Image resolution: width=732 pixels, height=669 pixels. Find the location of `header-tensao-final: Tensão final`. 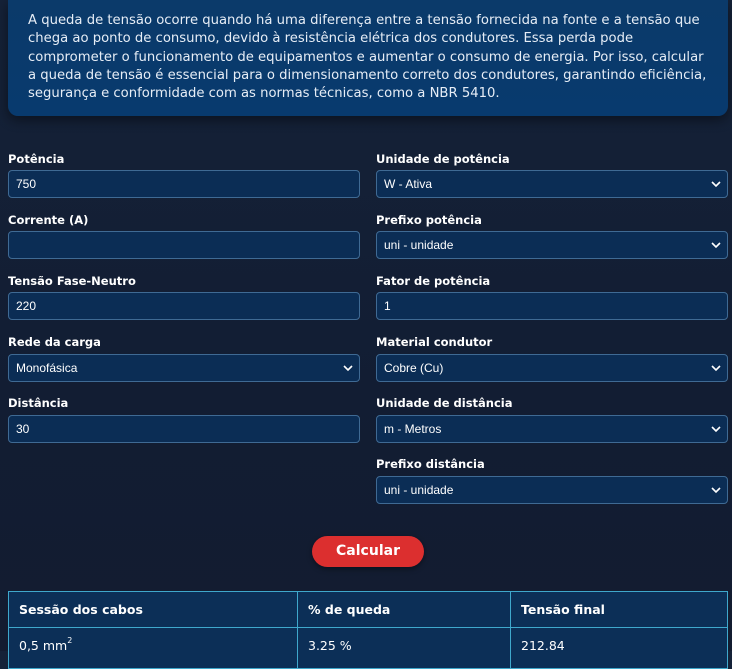

header-tensao-final: Tensão final is located at coordinates (563, 609).